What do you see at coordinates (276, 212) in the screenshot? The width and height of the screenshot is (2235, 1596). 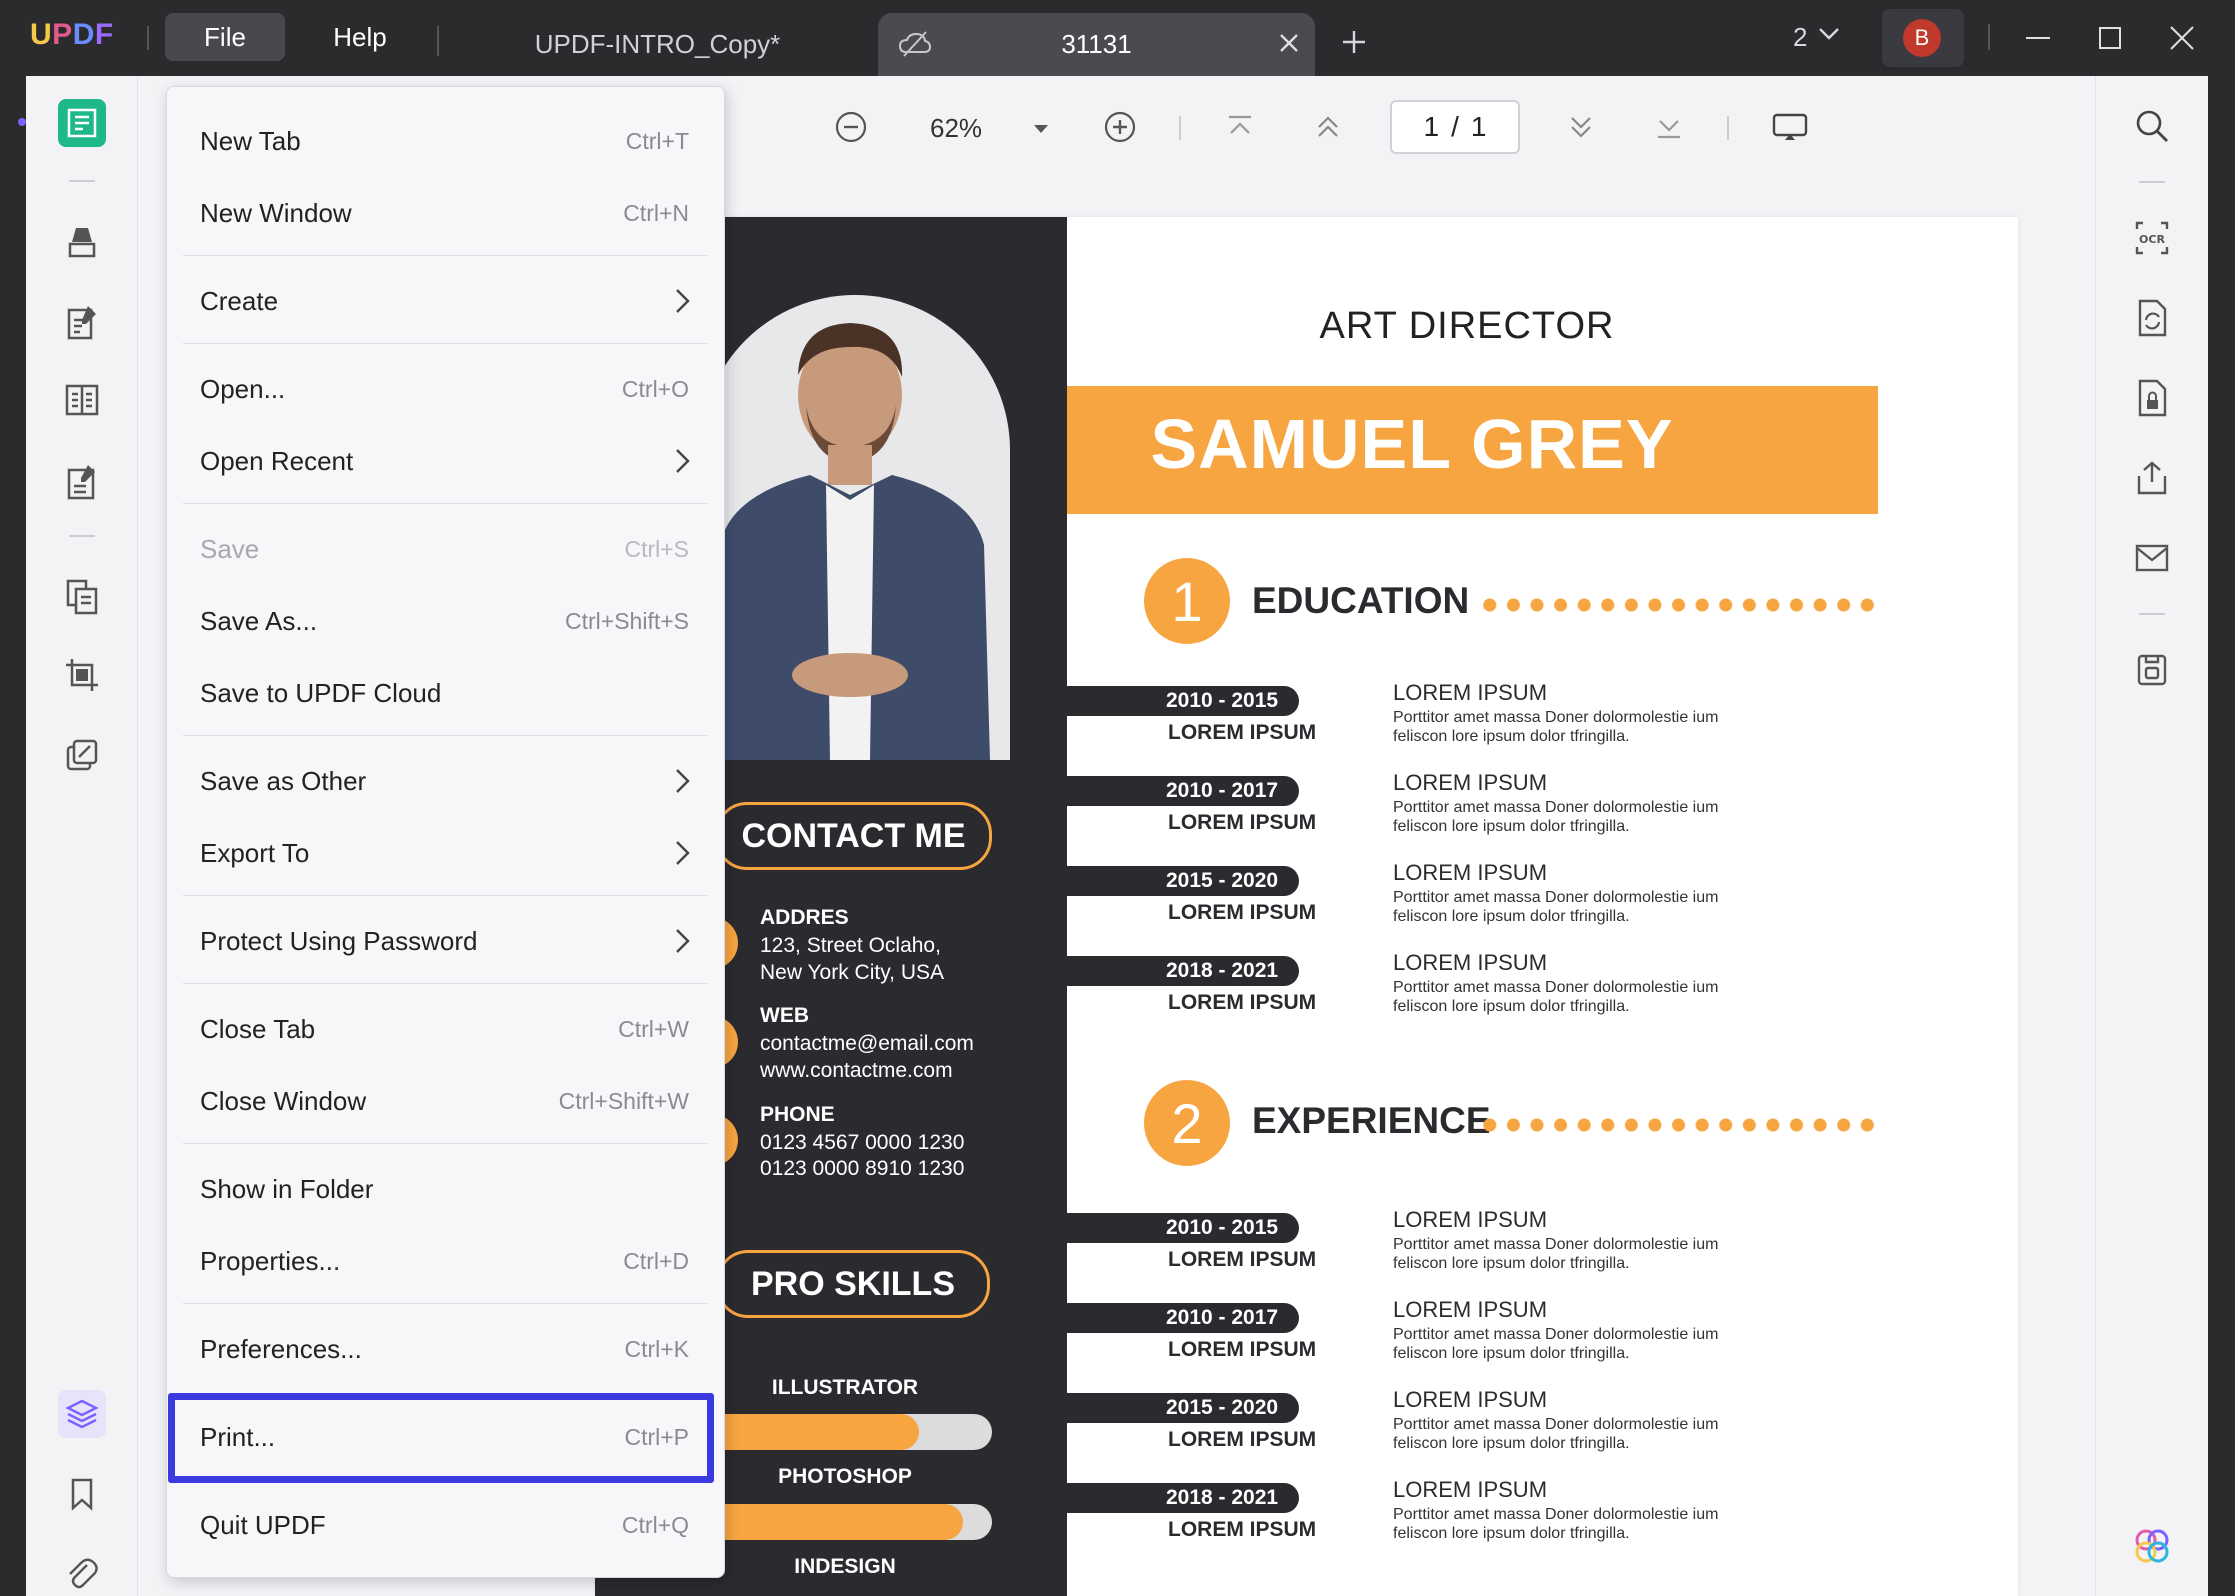 I see `menu-label: New Window` at bounding box center [276, 212].